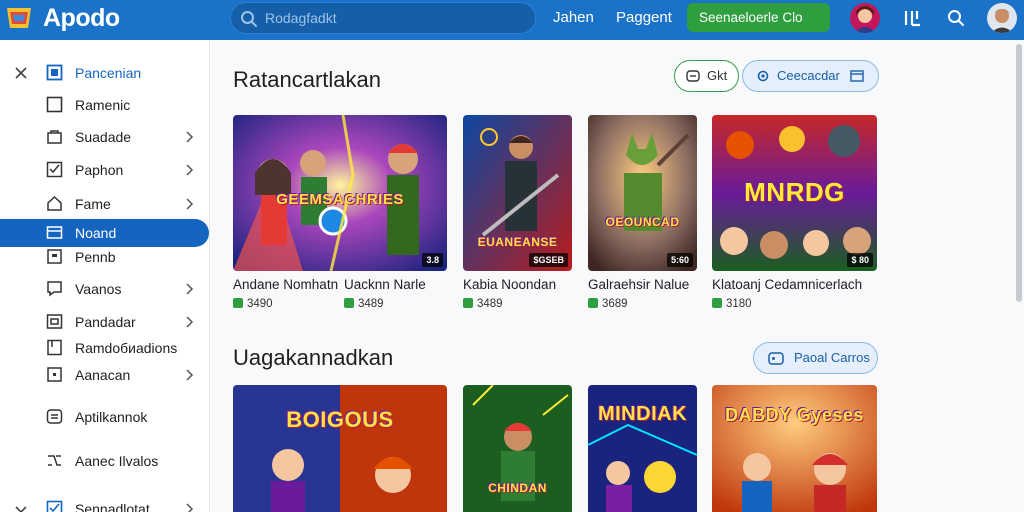 The height and width of the screenshot is (512, 1024). I want to click on chevron-down-icon, so click(21, 507).